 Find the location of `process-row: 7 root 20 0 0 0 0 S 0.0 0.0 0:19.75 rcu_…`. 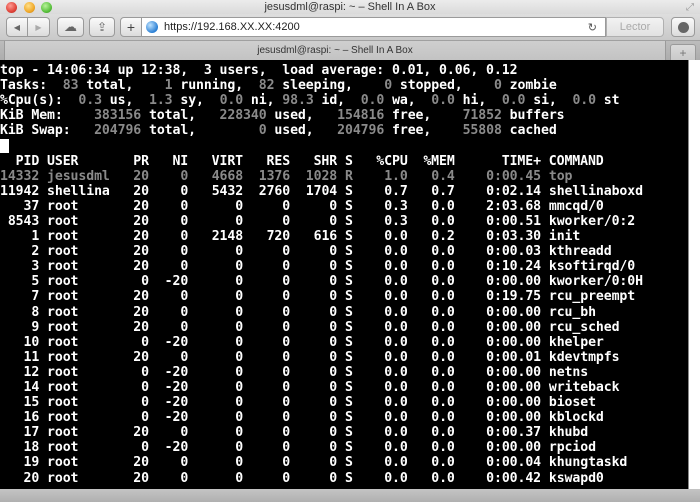

process-row: 7 root 20 0 0 0 0 S 0.0 0.0 0:19.75 rcu_… is located at coordinates (344, 296).